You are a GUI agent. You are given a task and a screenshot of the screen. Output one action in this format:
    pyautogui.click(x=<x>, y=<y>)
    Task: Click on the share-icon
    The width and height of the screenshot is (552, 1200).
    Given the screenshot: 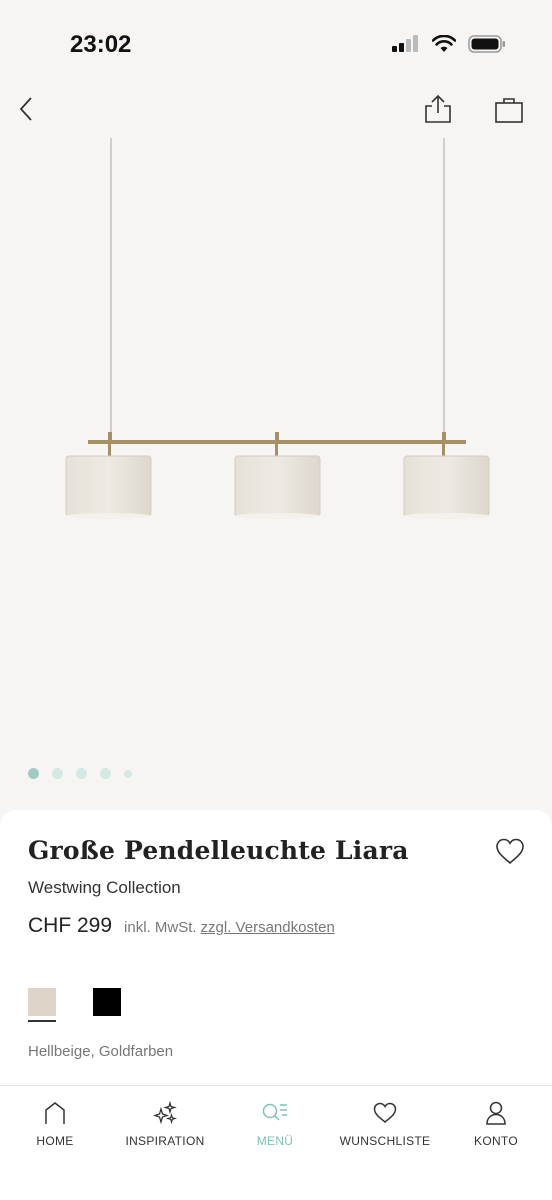 What is the action you would take?
    pyautogui.click(x=438, y=108)
    